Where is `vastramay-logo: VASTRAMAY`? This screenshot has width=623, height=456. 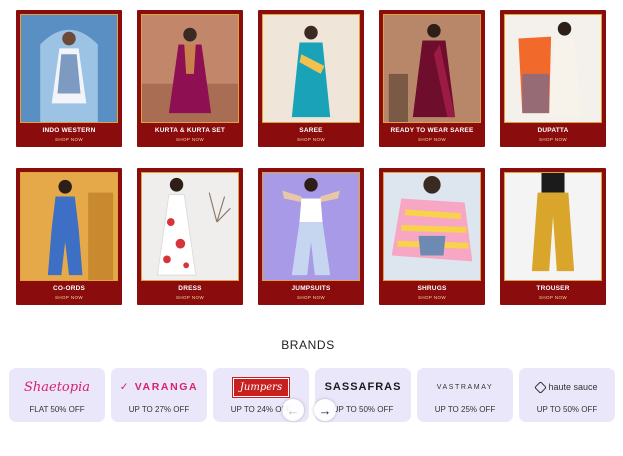
vastramay-logo: VASTRAMAY is located at coordinates (465, 387).